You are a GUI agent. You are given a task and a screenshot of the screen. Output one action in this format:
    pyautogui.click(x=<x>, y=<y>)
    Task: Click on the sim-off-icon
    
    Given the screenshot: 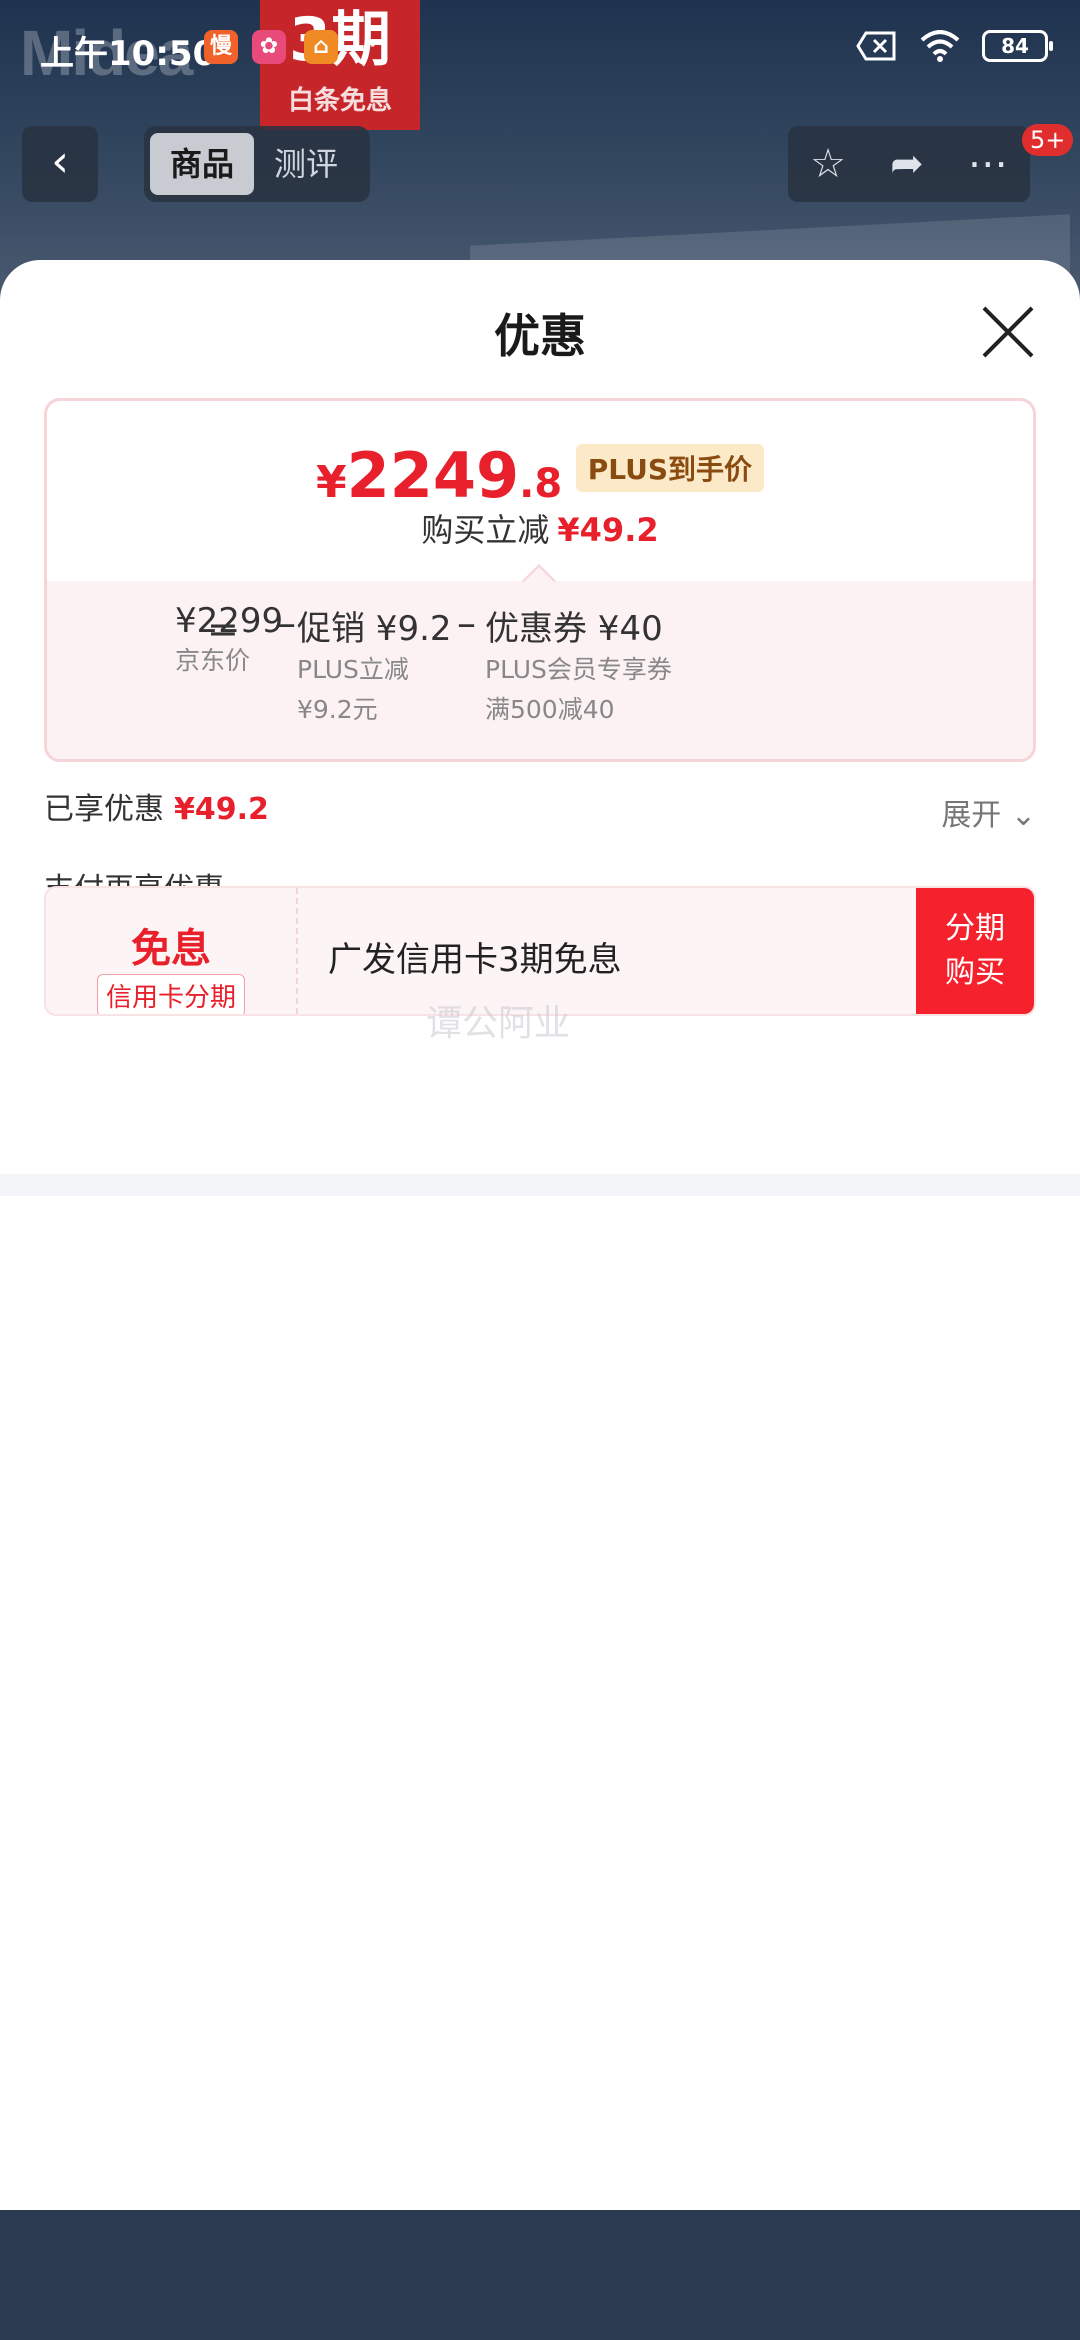 What is the action you would take?
    pyautogui.click(x=876, y=46)
    